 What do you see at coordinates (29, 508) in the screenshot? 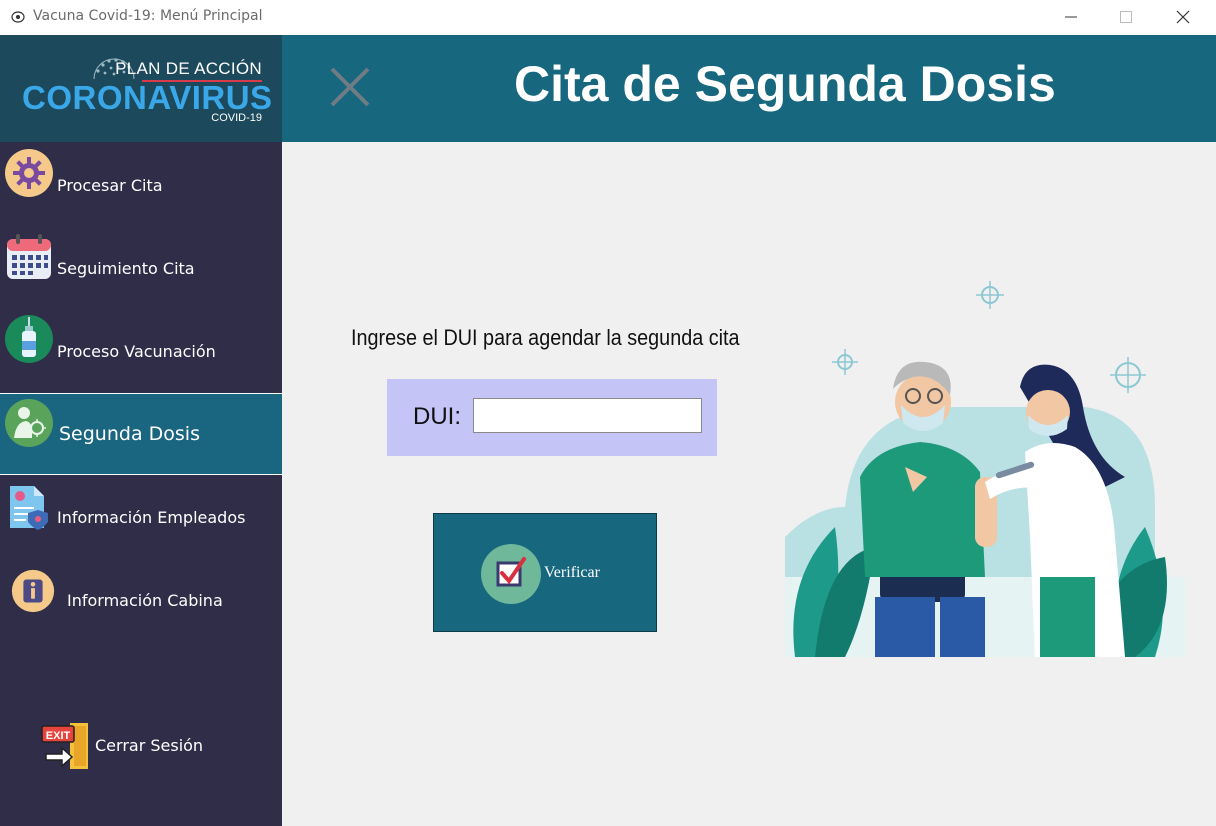
I see `employee-file-icon` at bounding box center [29, 508].